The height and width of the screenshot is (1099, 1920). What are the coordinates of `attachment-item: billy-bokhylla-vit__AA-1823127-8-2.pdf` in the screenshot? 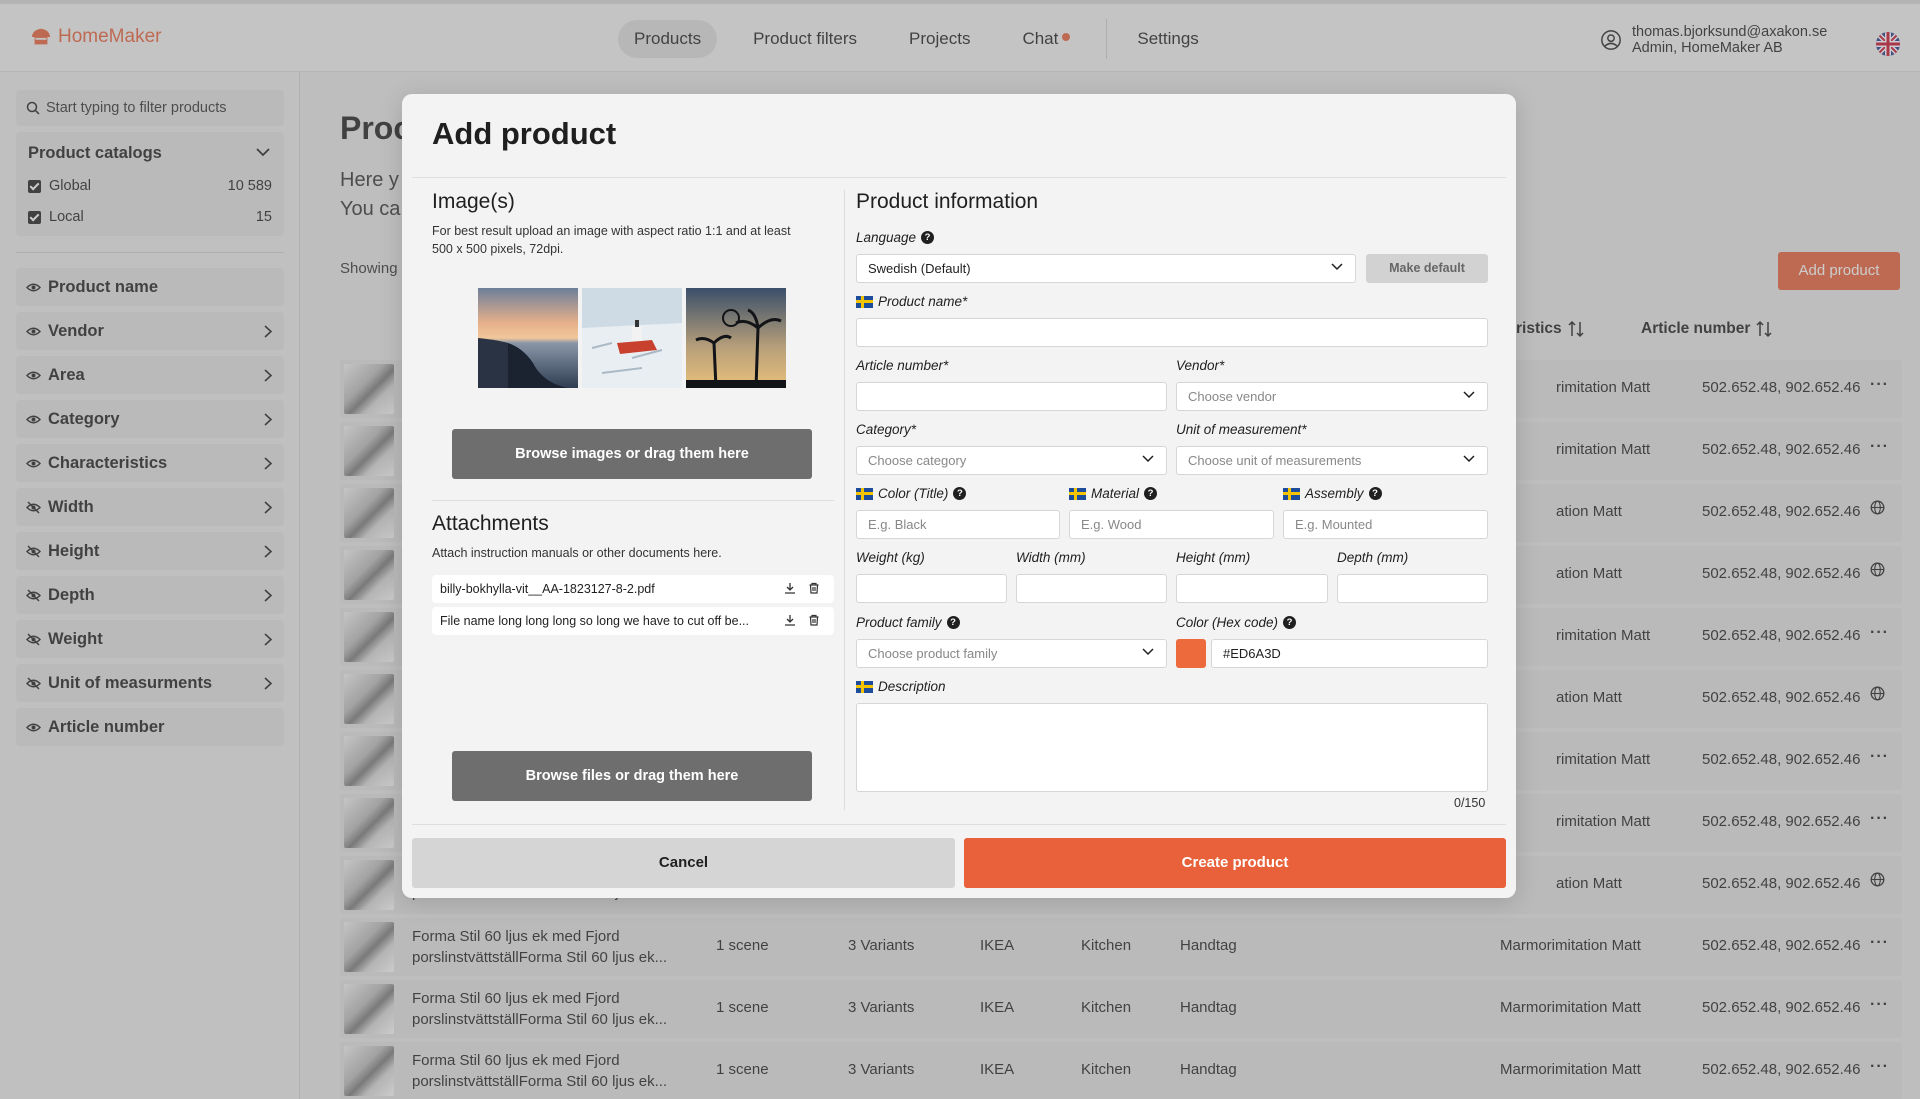 It's located at (633, 589).